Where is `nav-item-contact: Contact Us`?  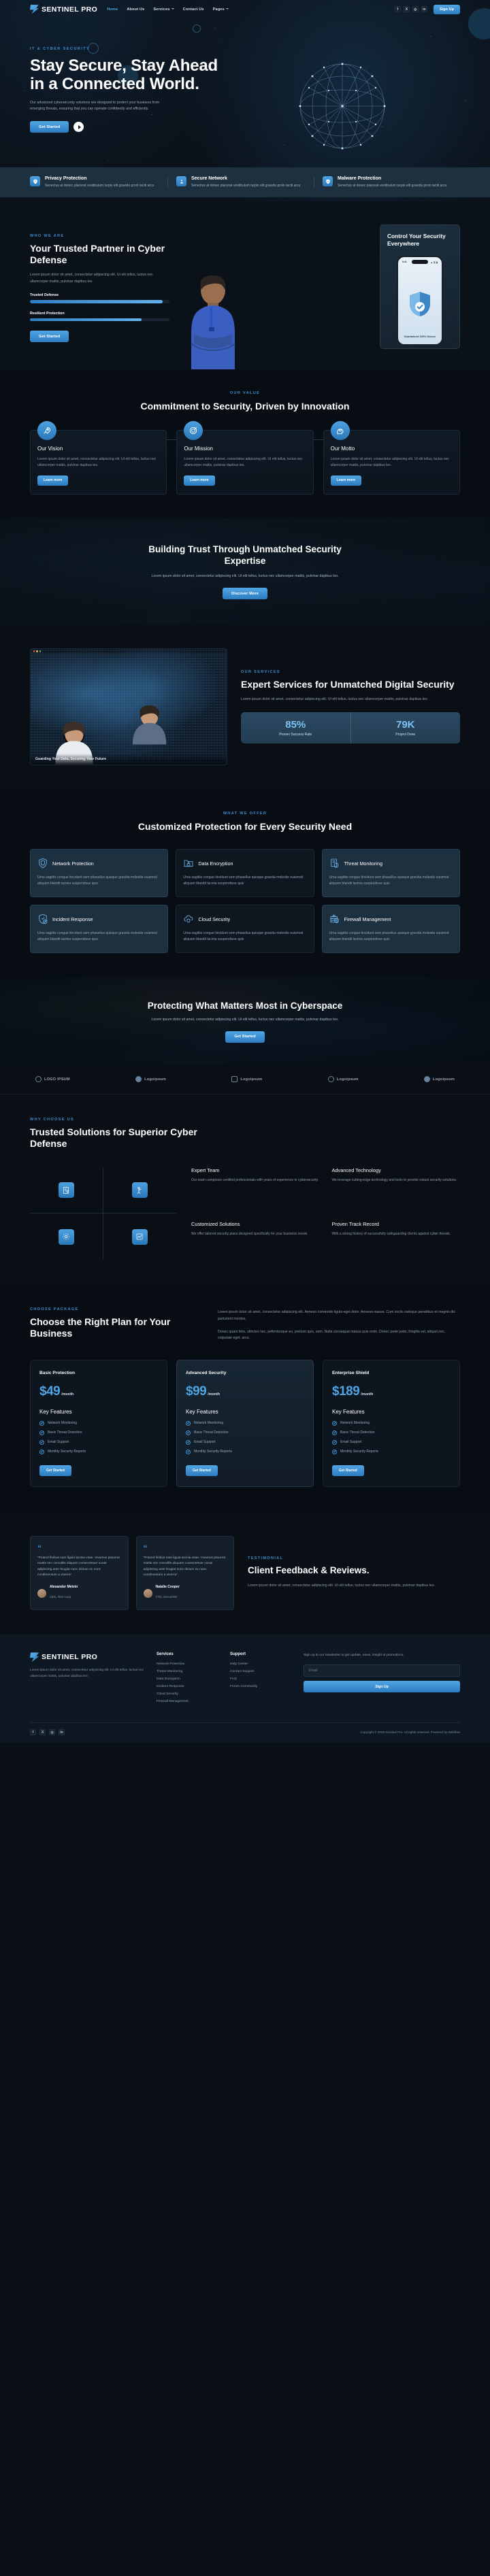
nav-item-contact: Contact Us is located at coordinates (194, 9).